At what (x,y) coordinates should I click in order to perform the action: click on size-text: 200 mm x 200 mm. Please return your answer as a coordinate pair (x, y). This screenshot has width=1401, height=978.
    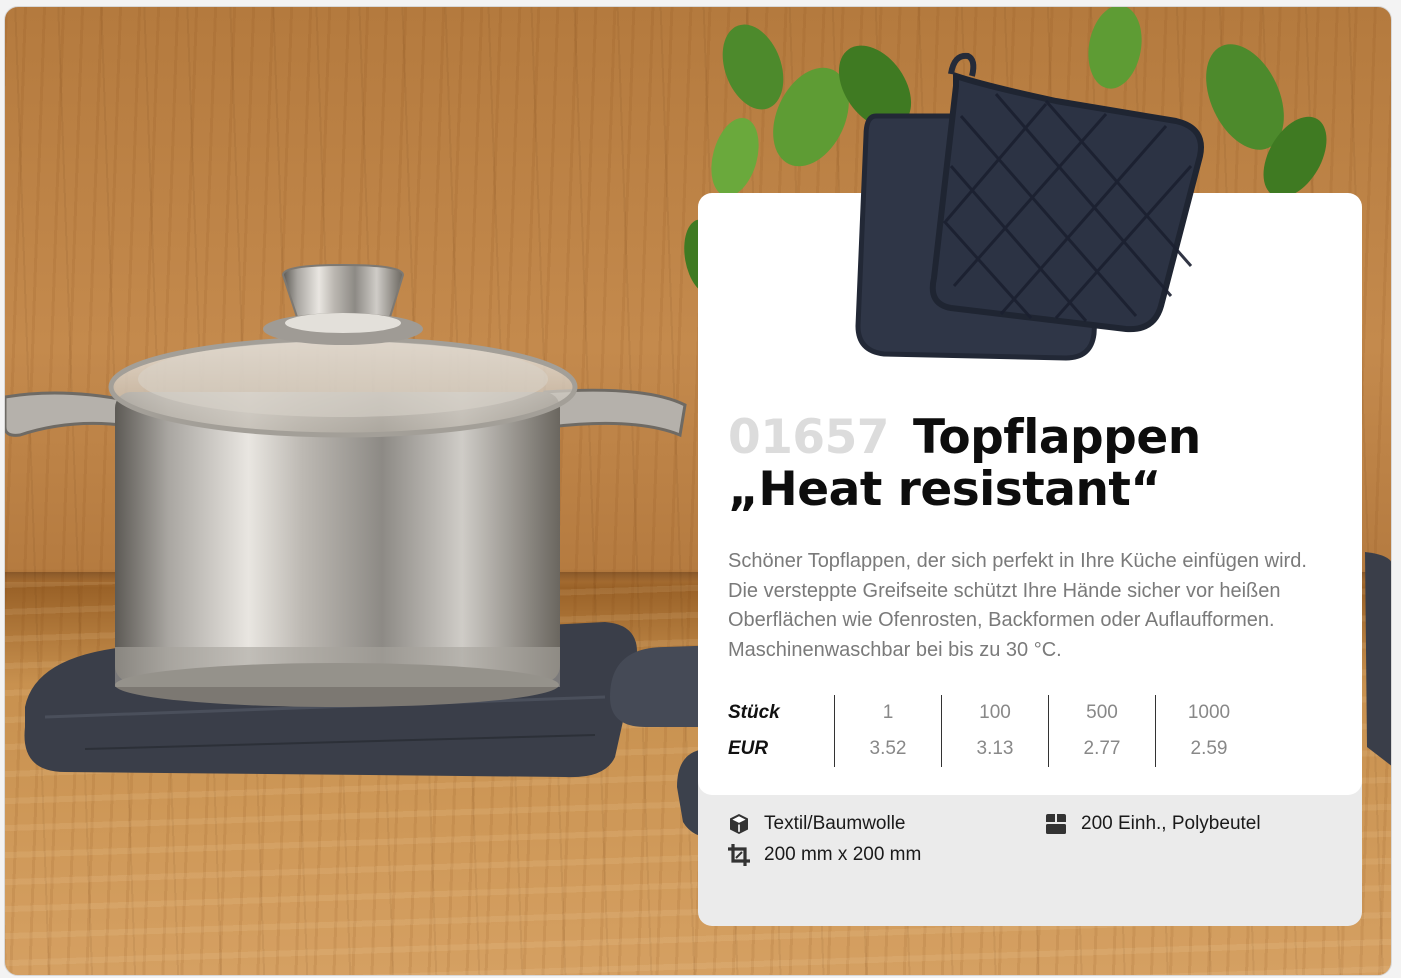
    Looking at the image, I should click on (843, 854).